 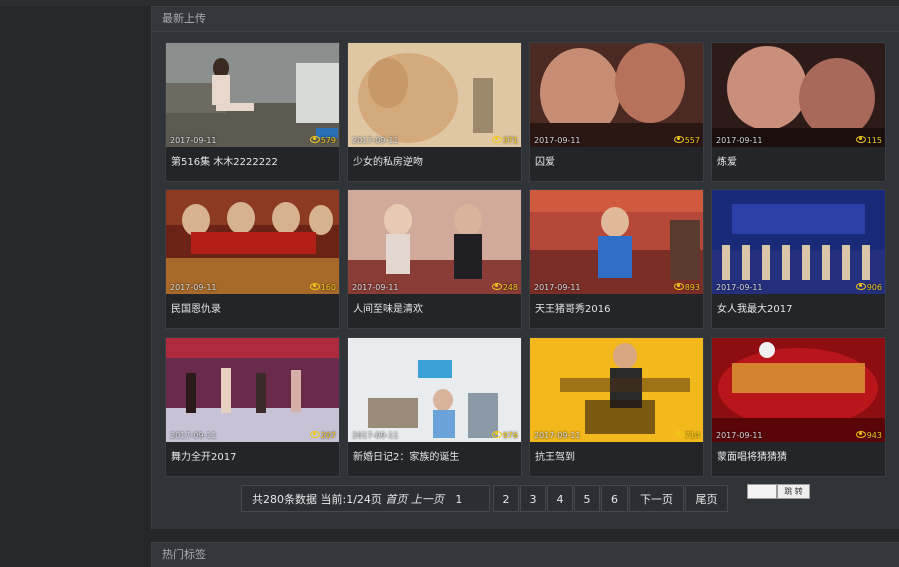 What do you see at coordinates (762, 491) in the screenshot?
I see `page-jump-input` at bounding box center [762, 491].